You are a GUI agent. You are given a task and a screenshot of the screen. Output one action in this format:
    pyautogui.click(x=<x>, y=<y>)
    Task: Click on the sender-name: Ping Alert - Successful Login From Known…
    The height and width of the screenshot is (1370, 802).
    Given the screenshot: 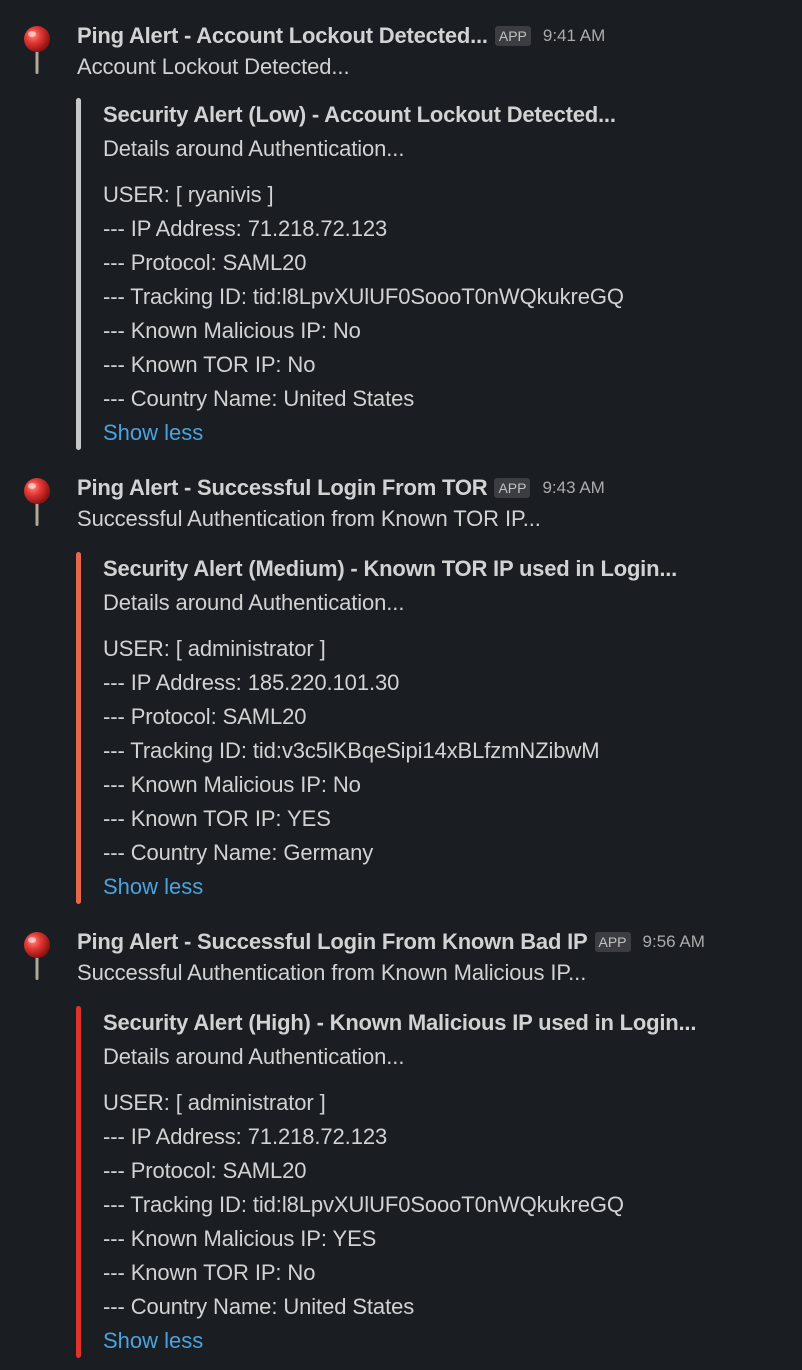 What is the action you would take?
    pyautogui.click(x=332, y=942)
    